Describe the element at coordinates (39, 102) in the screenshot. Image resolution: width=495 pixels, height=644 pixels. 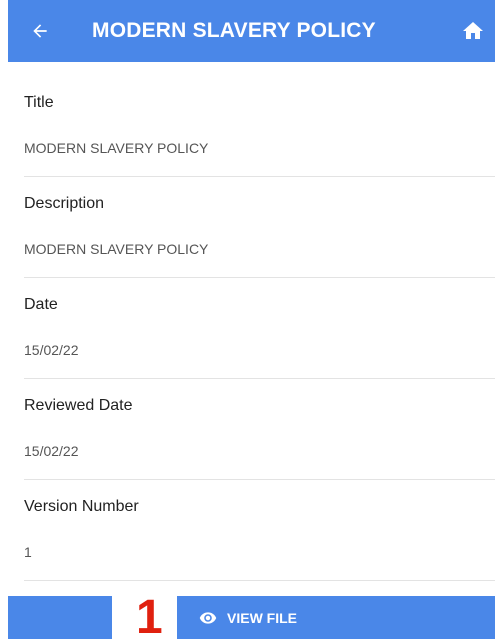
I see `field-label: Title` at that location.